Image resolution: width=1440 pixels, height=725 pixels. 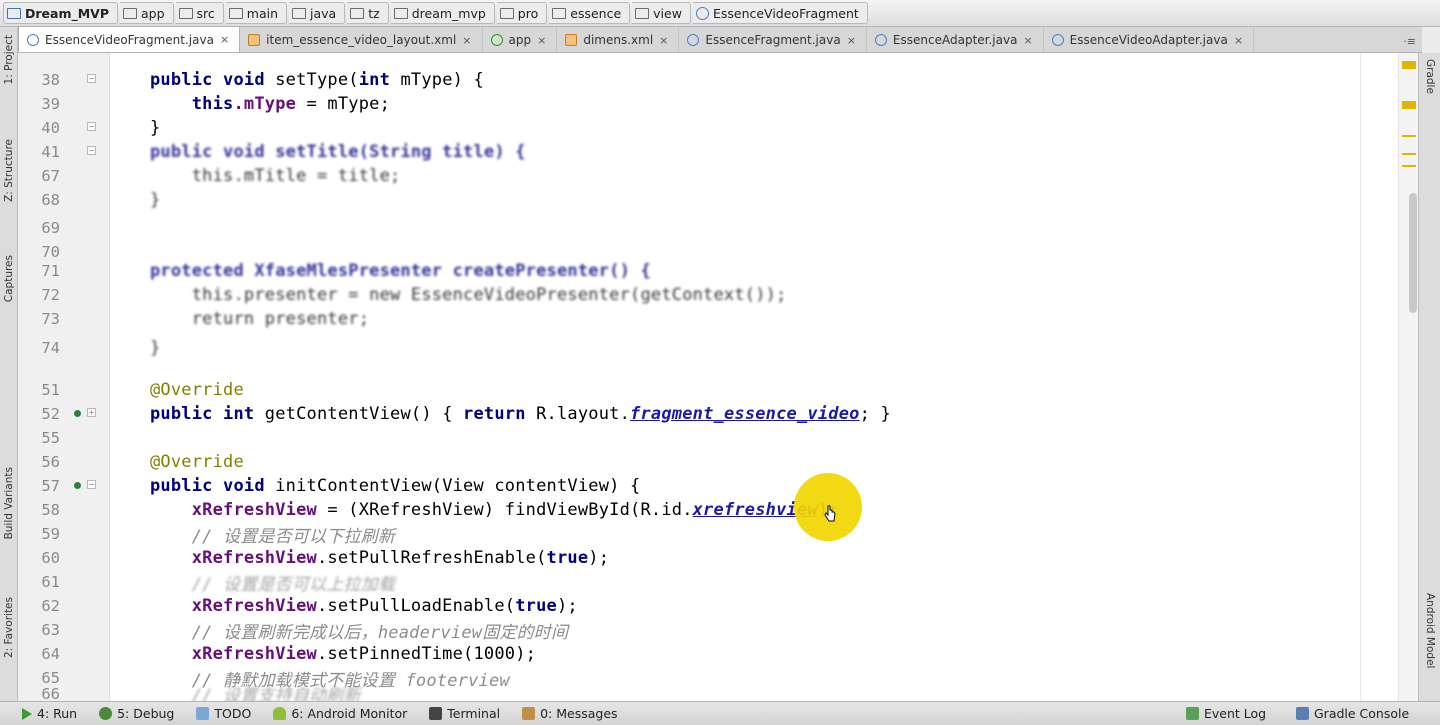 What do you see at coordinates (1412, 43) in the screenshot?
I see `tab-list-menu-icon: ·≡` at bounding box center [1412, 43].